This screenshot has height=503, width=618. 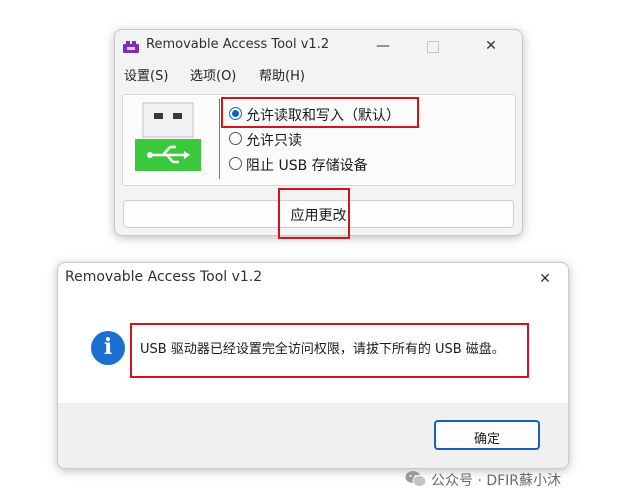 What do you see at coordinates (282, 74) in the screenshot?
I see `menu-help: 帮助(H)` at bounding box center [282, 74].